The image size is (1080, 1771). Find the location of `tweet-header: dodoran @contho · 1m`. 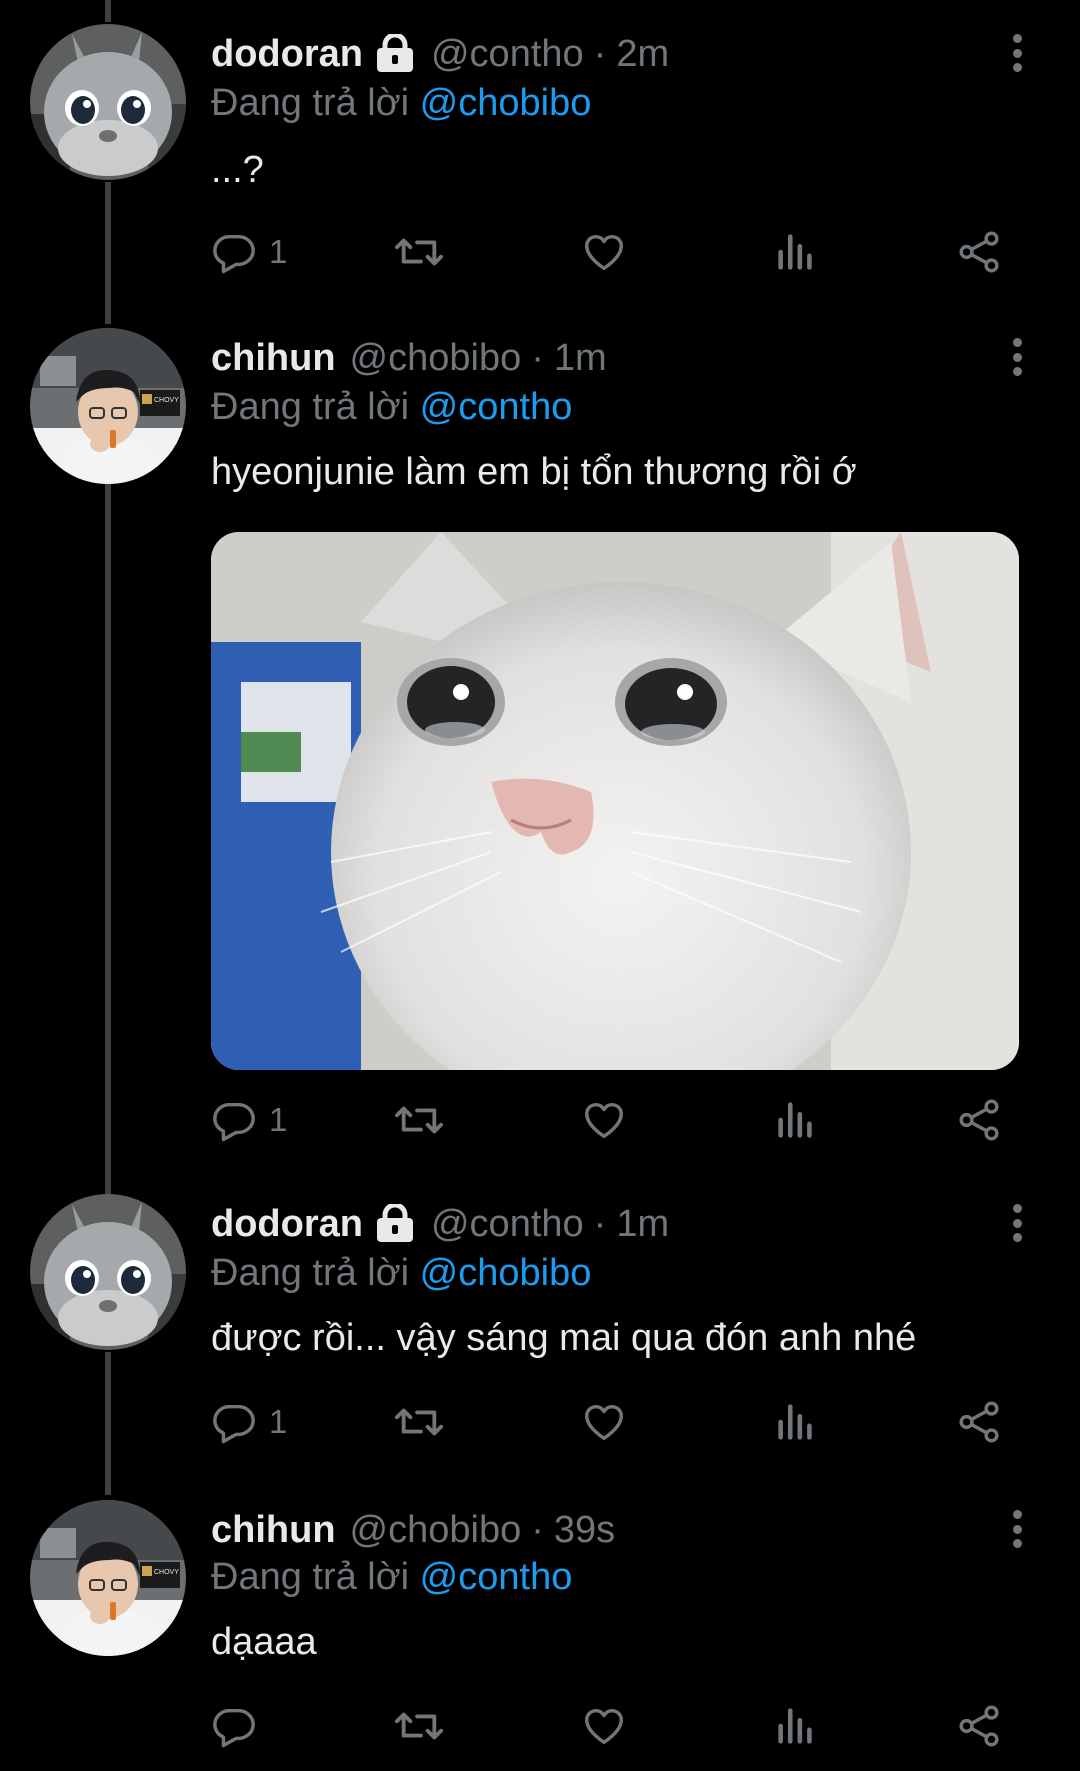

tweet-header: dodoran @contho · 1m is located at coordinates (440, 1224).